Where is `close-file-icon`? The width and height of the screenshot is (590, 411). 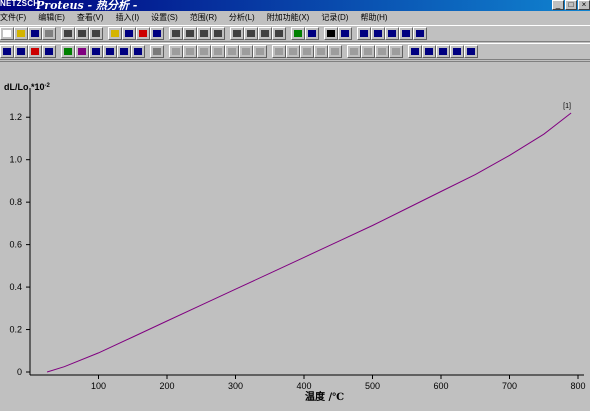
close-file-icon is located at coordinates (49, 33).